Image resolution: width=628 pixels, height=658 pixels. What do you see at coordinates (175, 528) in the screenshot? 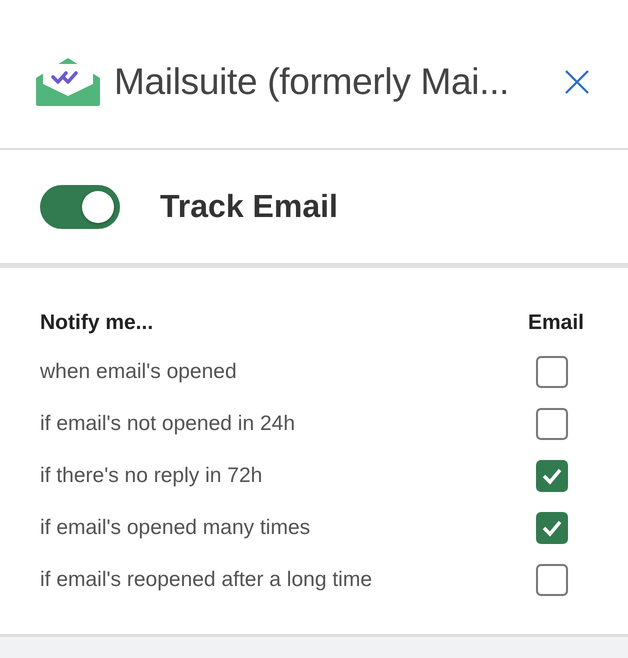
I see `notification-label: if email's opened many times` at bounding box center [175, 528].